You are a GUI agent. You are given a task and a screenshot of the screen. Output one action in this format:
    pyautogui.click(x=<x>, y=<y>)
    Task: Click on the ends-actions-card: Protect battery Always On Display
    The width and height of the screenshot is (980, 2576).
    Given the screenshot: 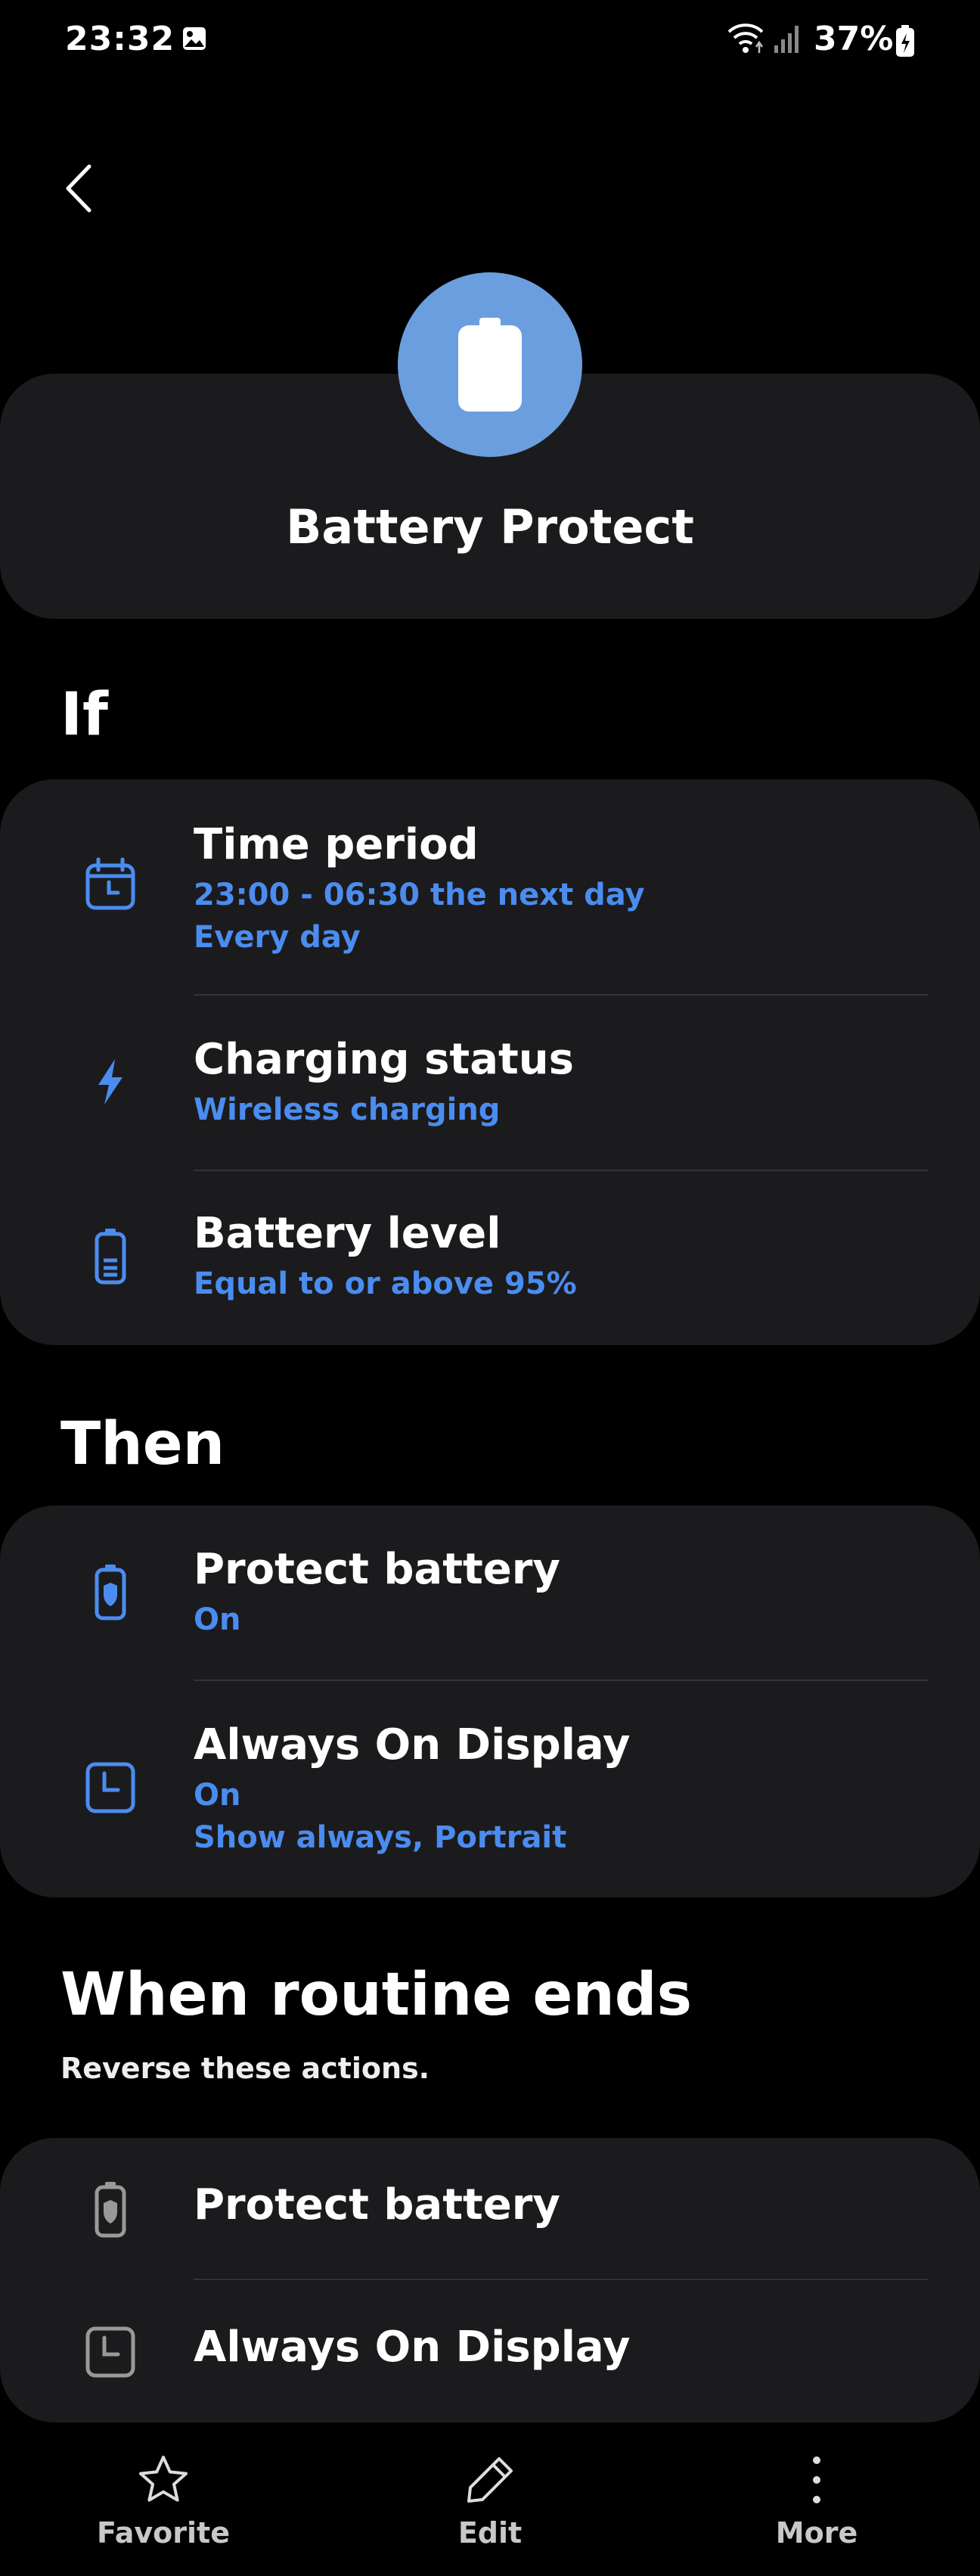 What is the action you would take?
    pyautogui.click(x=490, y=2280)
    